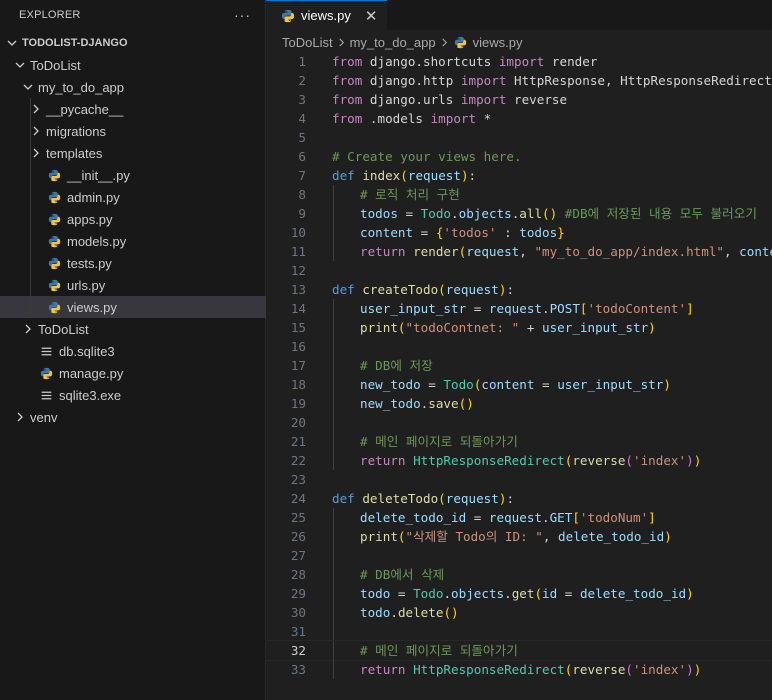 This screenshot has height=700, width=772. I want to click on line-number: 14, so click(298, 308).